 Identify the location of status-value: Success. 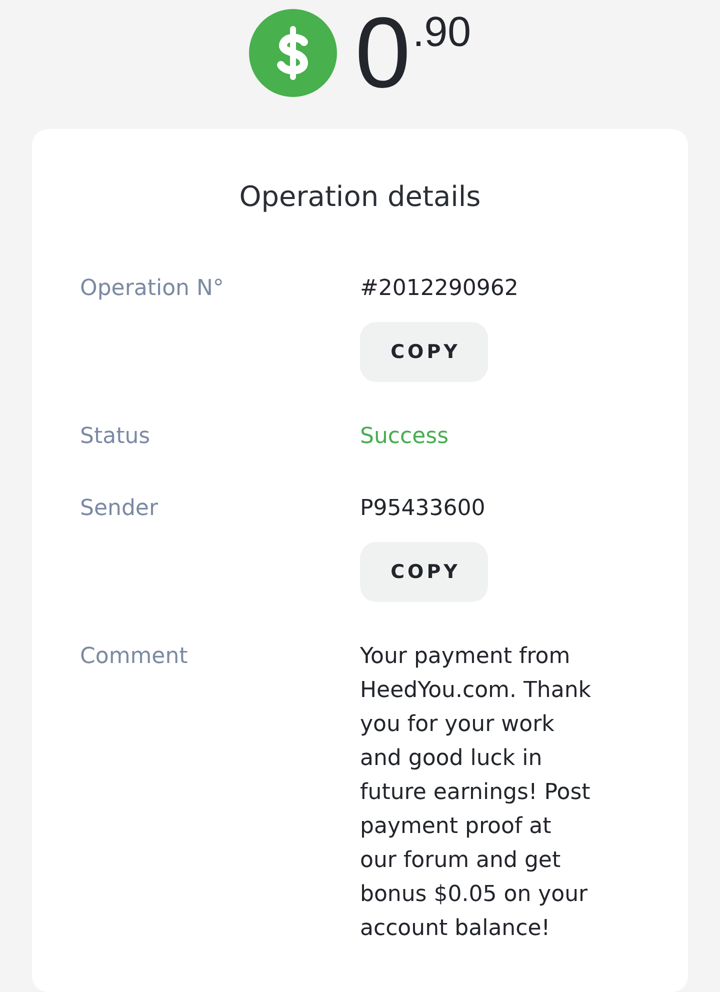
(404, 437).